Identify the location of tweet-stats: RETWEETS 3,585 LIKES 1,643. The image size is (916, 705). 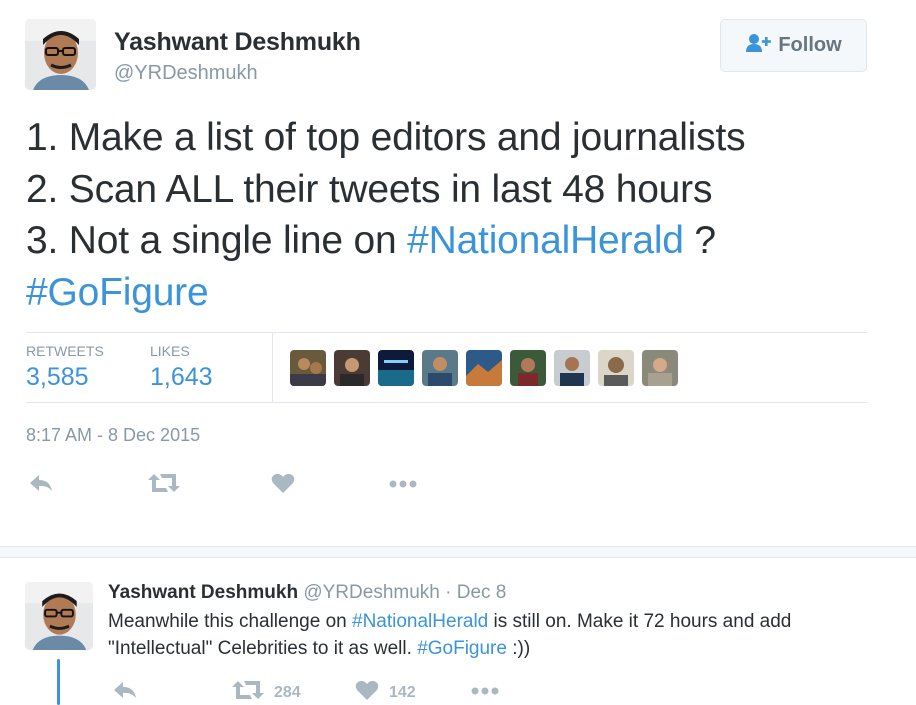
(446, 367).